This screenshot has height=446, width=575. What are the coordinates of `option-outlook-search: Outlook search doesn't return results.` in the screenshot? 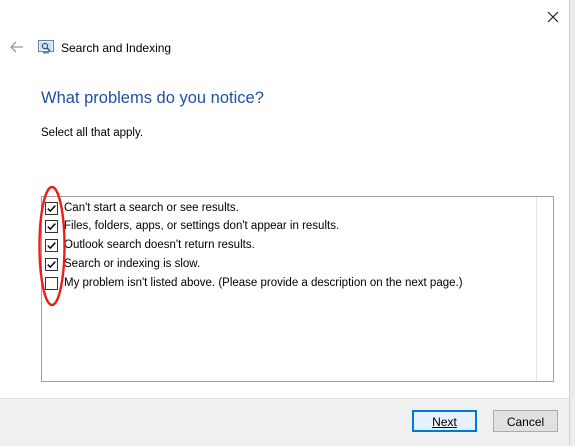 It's located at (150, 245).